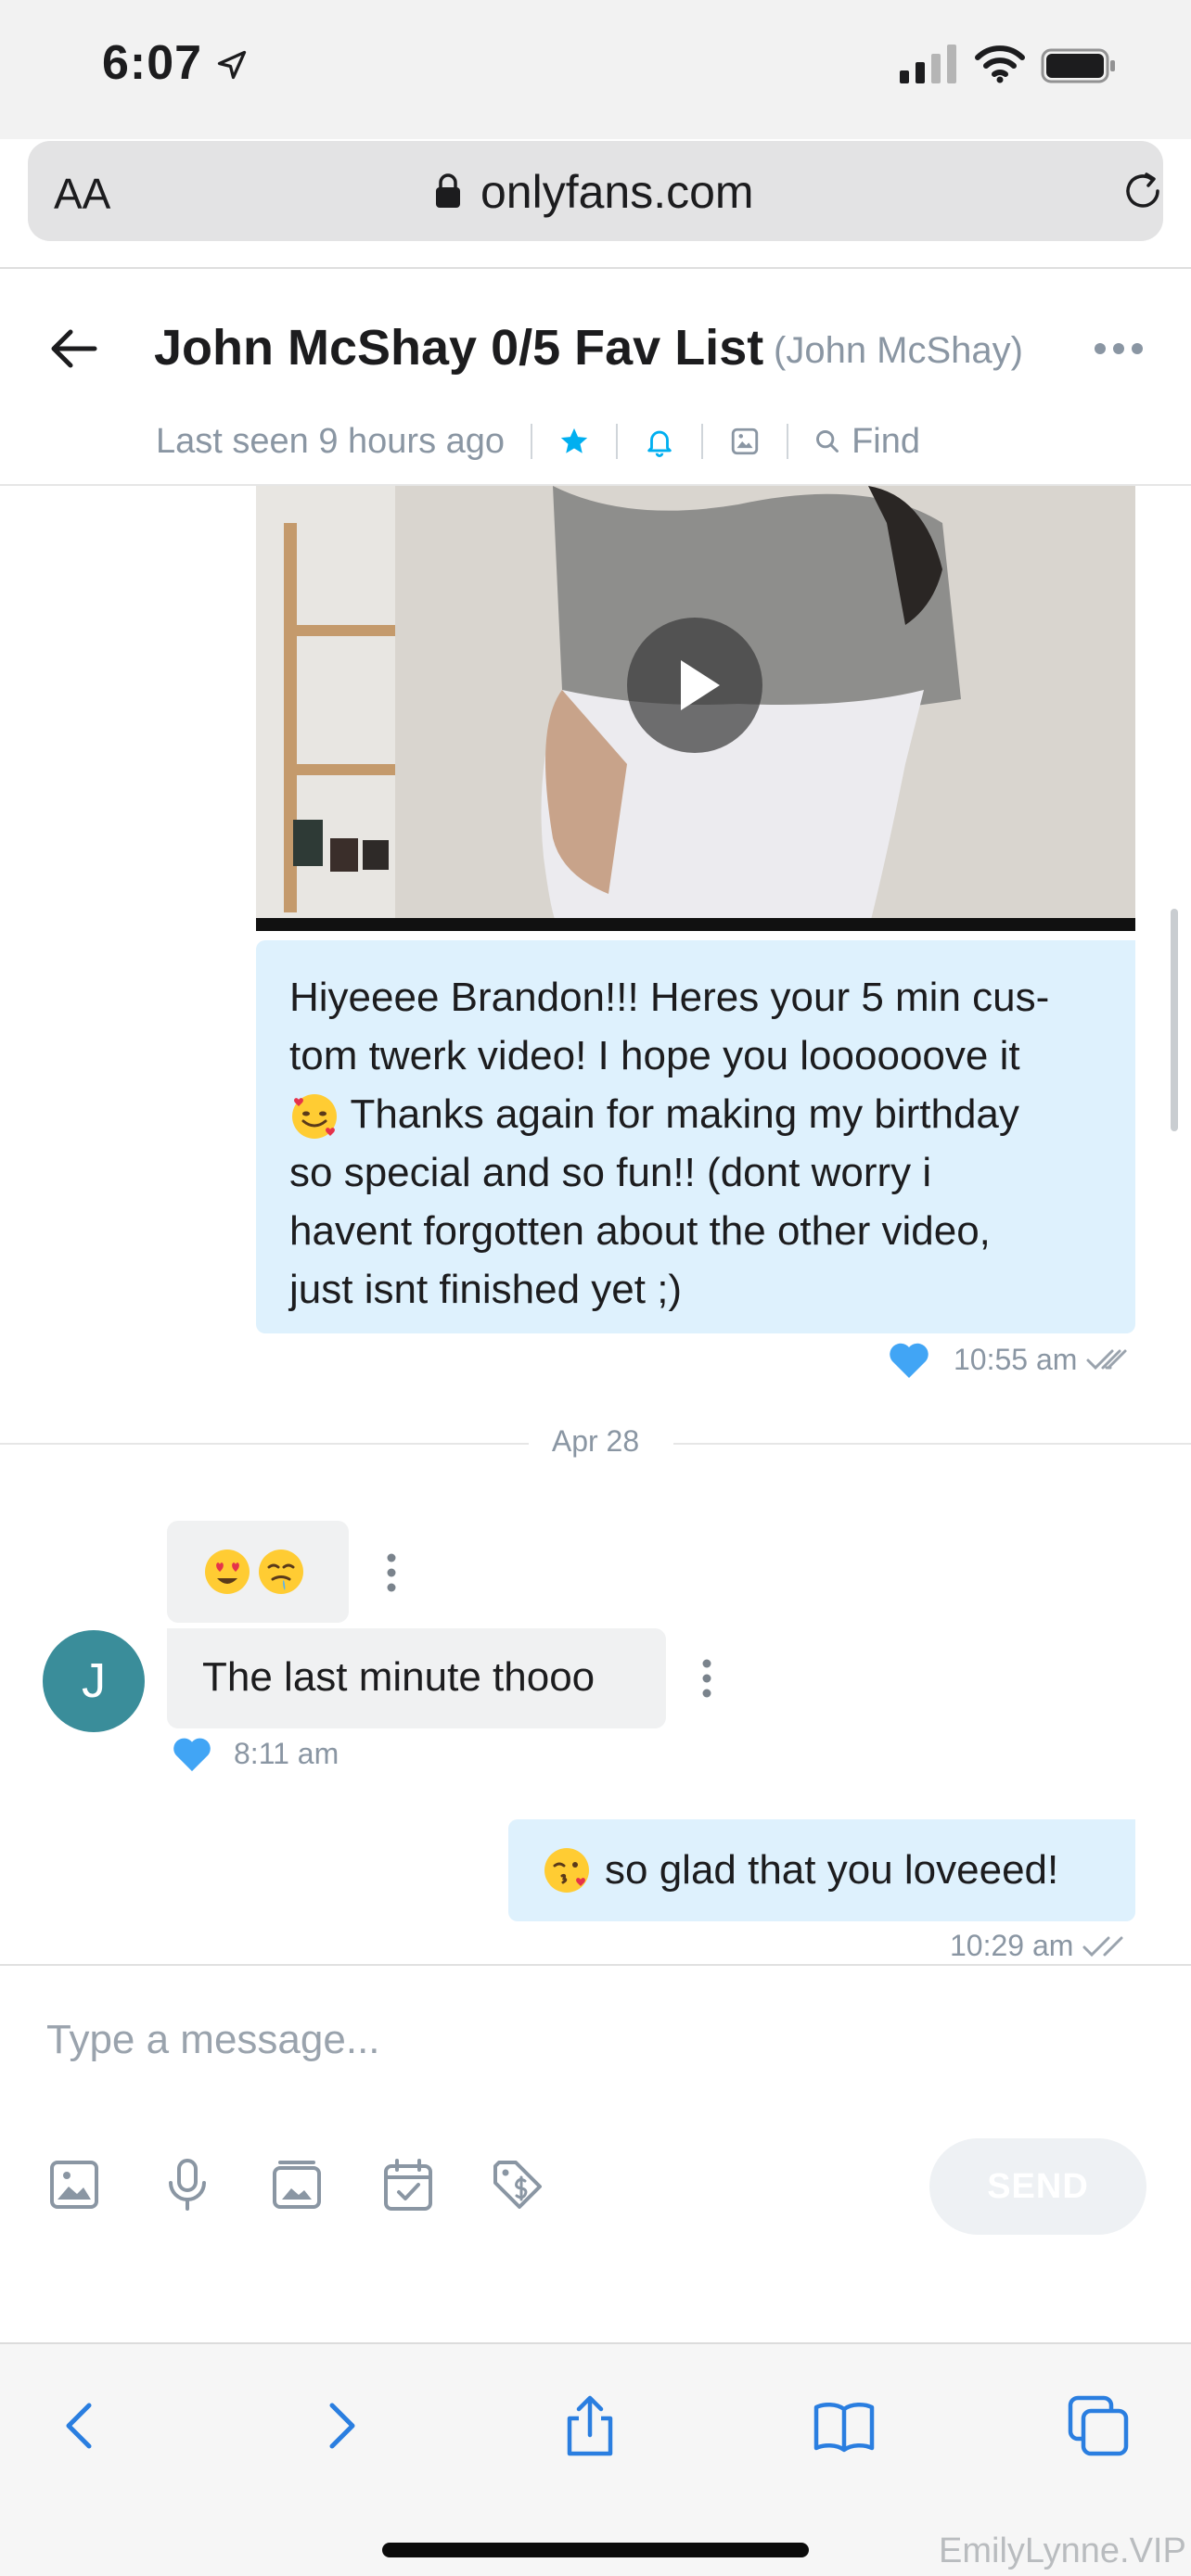  I want to click on battery-icon, so click(1078, 66).